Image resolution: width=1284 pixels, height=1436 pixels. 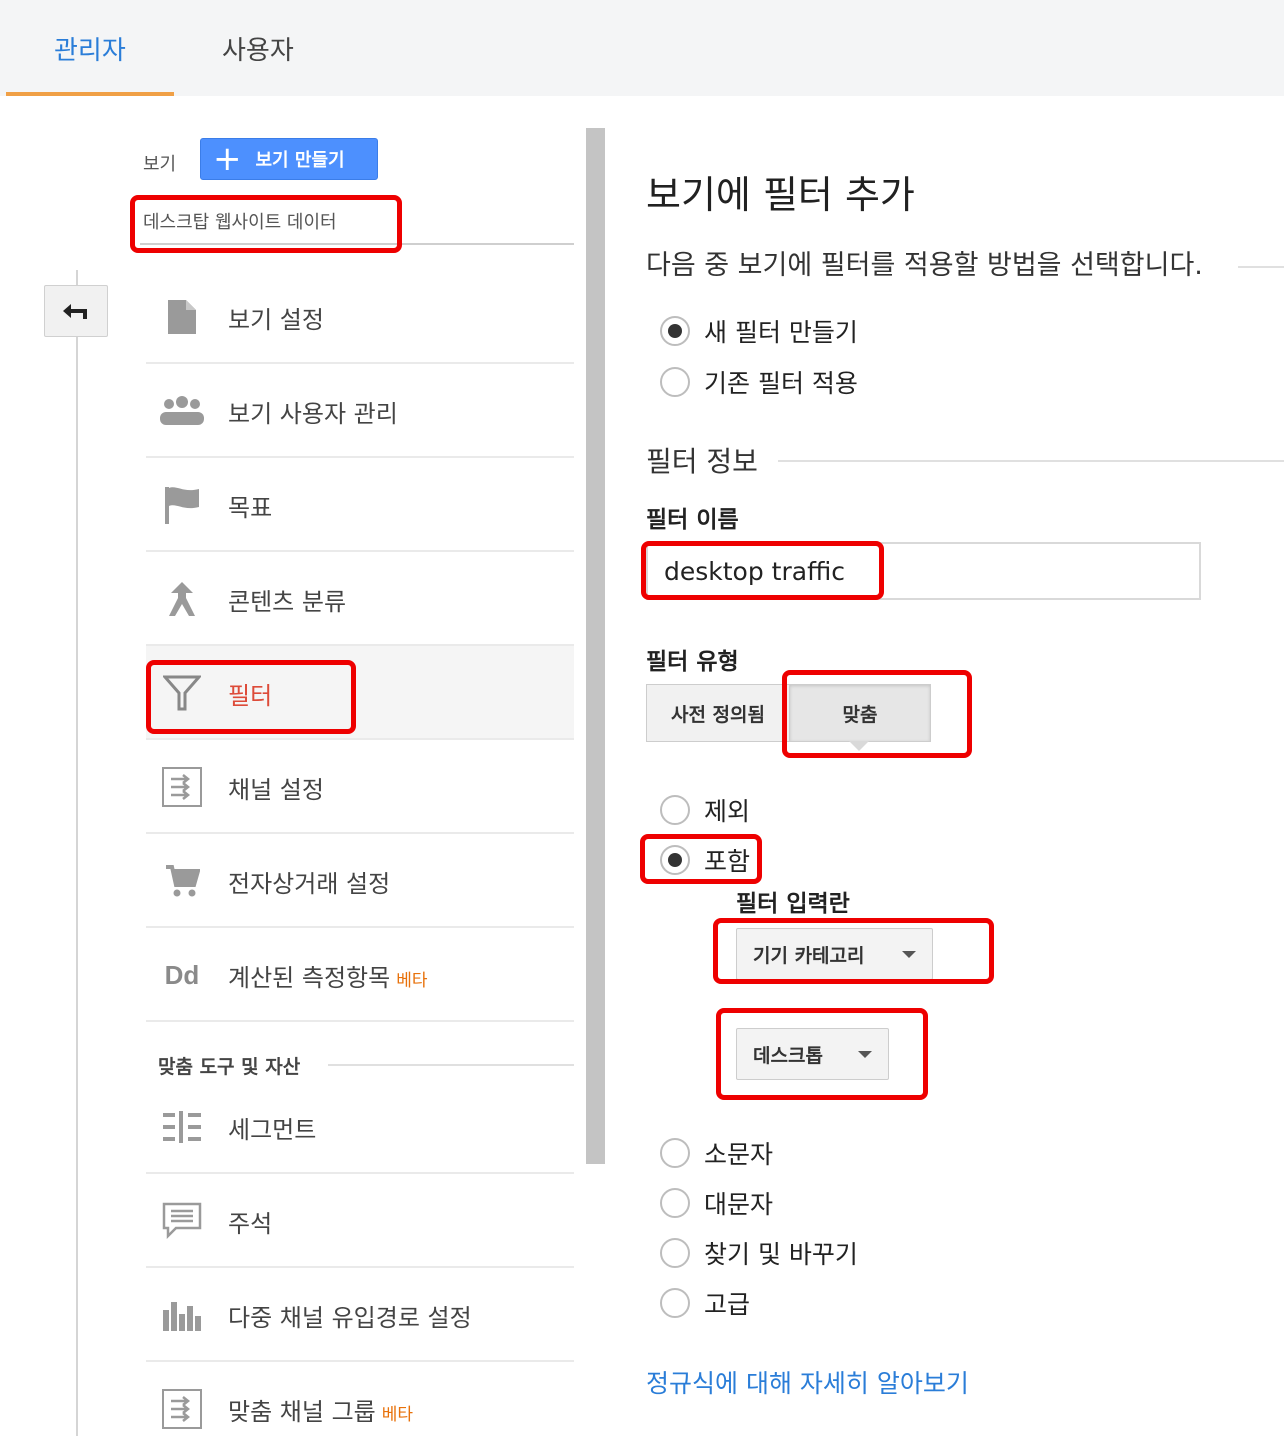 What do you see at coordinates (229, 1067) in the screenshot?
I see `section-heading-custom-tools: 맞춤 도구 및 자산` at bounding box center [229, 1067].